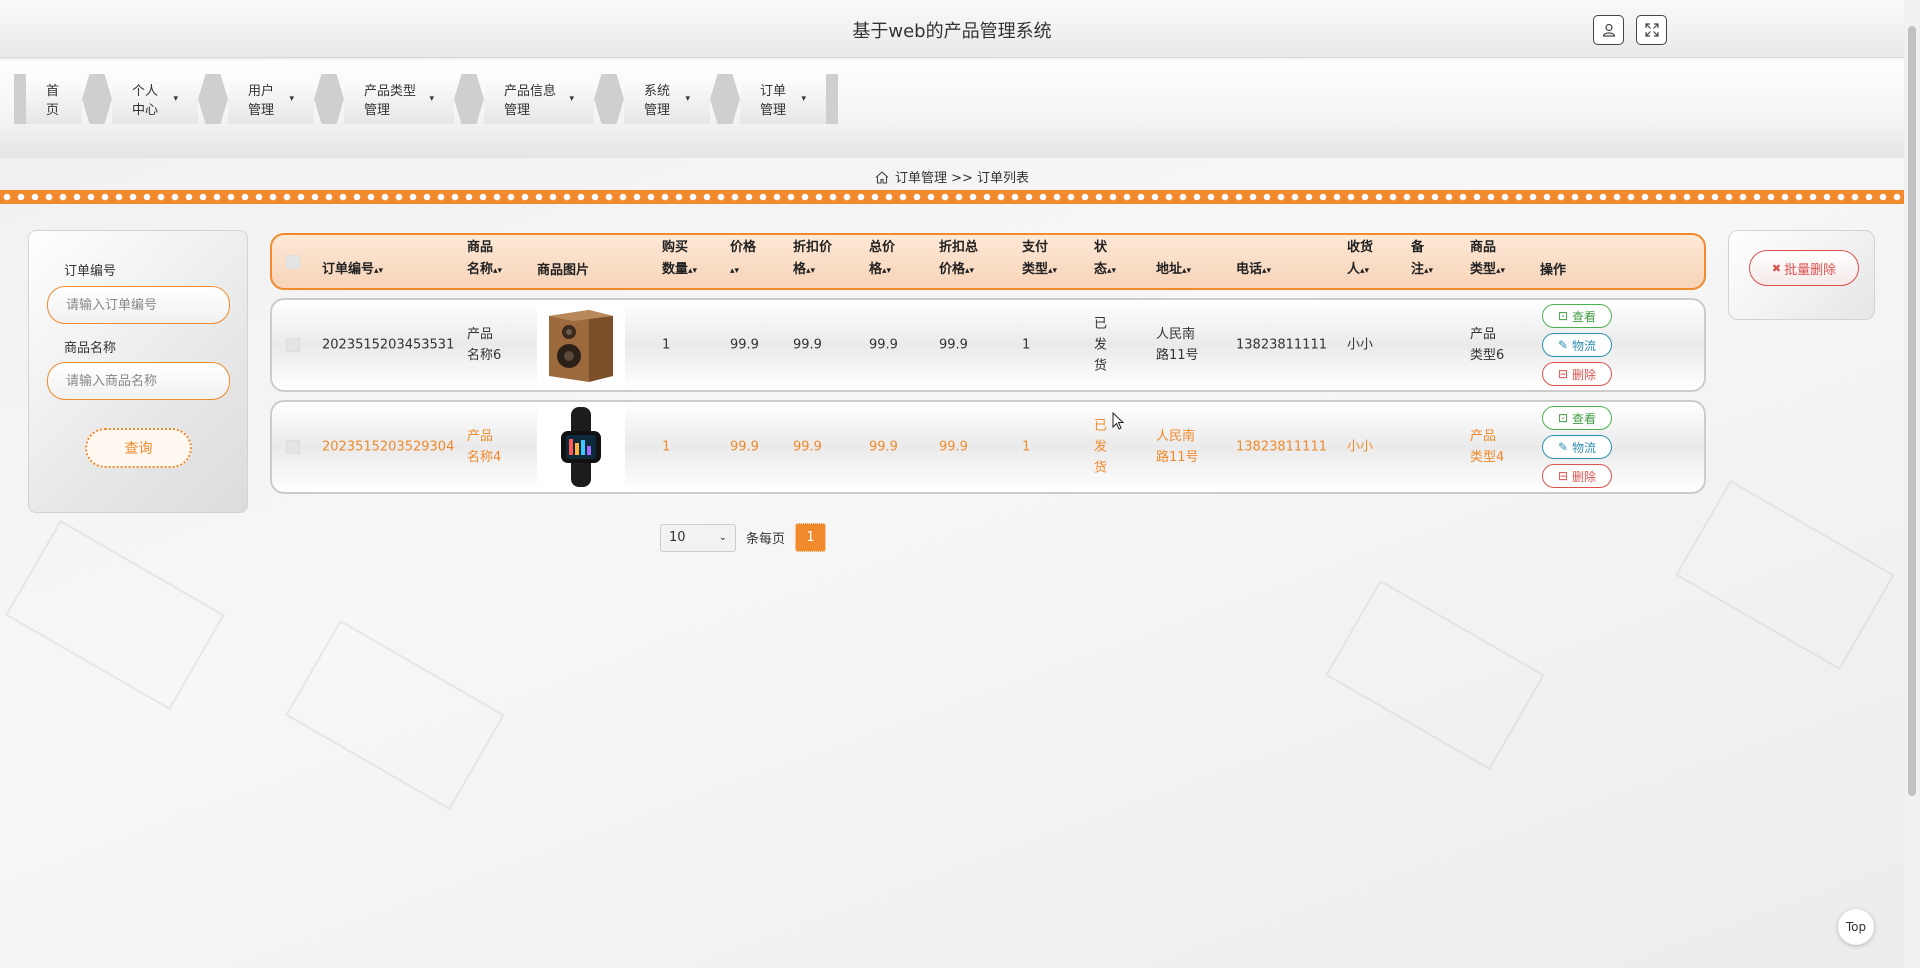 Image resolution: width=1920 pixels, height=968 pixels. I want to click on col-status: 状态▴▾, so click(1105, 259).